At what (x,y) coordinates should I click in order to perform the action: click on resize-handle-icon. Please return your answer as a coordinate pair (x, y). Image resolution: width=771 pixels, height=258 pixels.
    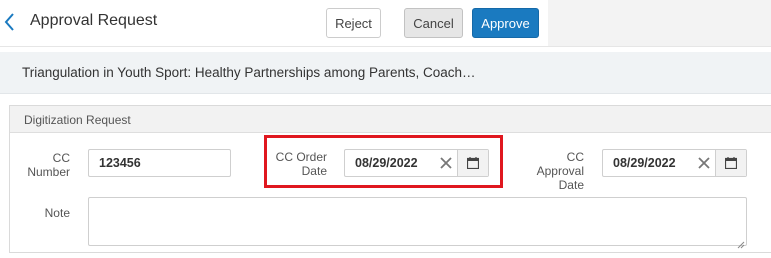
    Looking at the image, I should click on (741, 242).